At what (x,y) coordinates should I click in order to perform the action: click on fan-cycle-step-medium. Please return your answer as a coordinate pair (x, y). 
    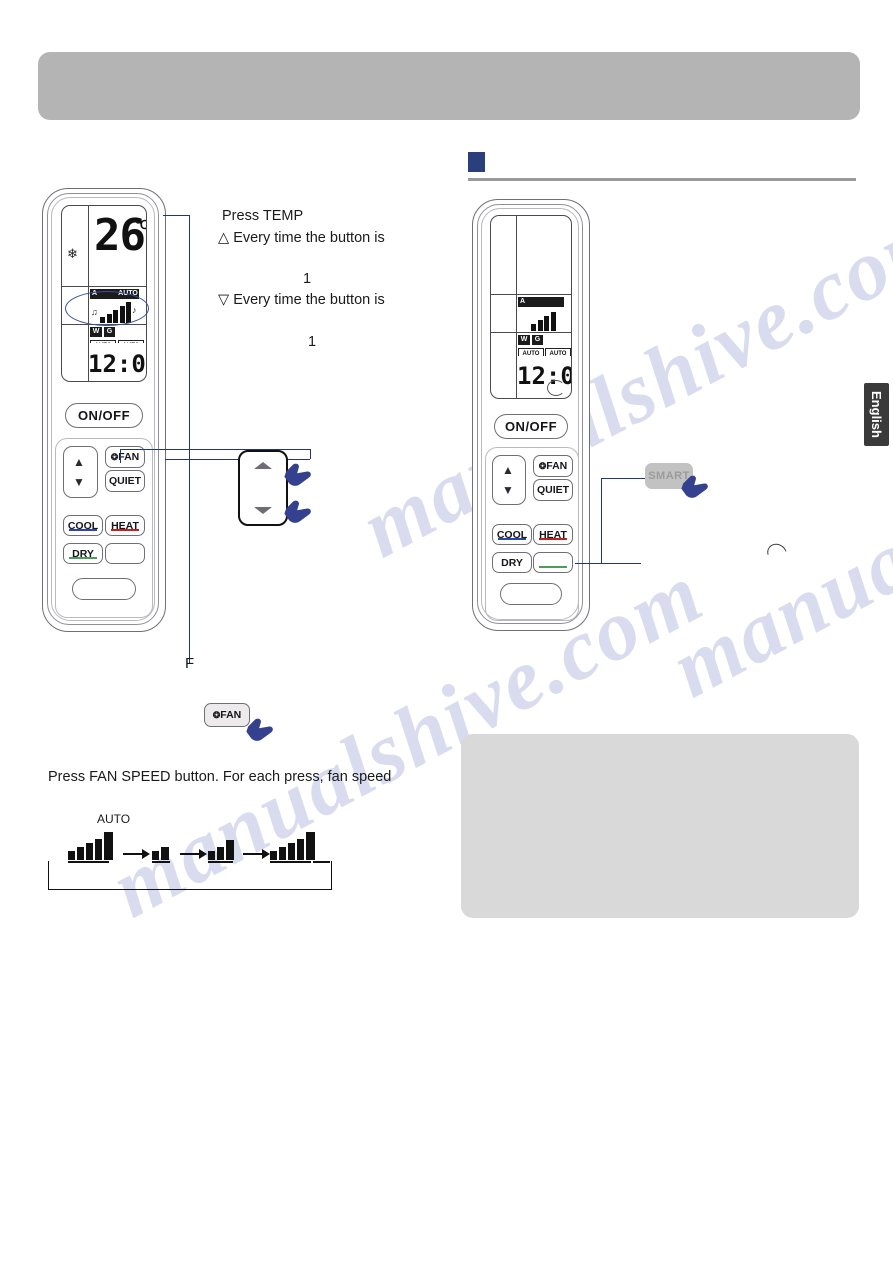
    Looking at the image, I should click on (221, 848).